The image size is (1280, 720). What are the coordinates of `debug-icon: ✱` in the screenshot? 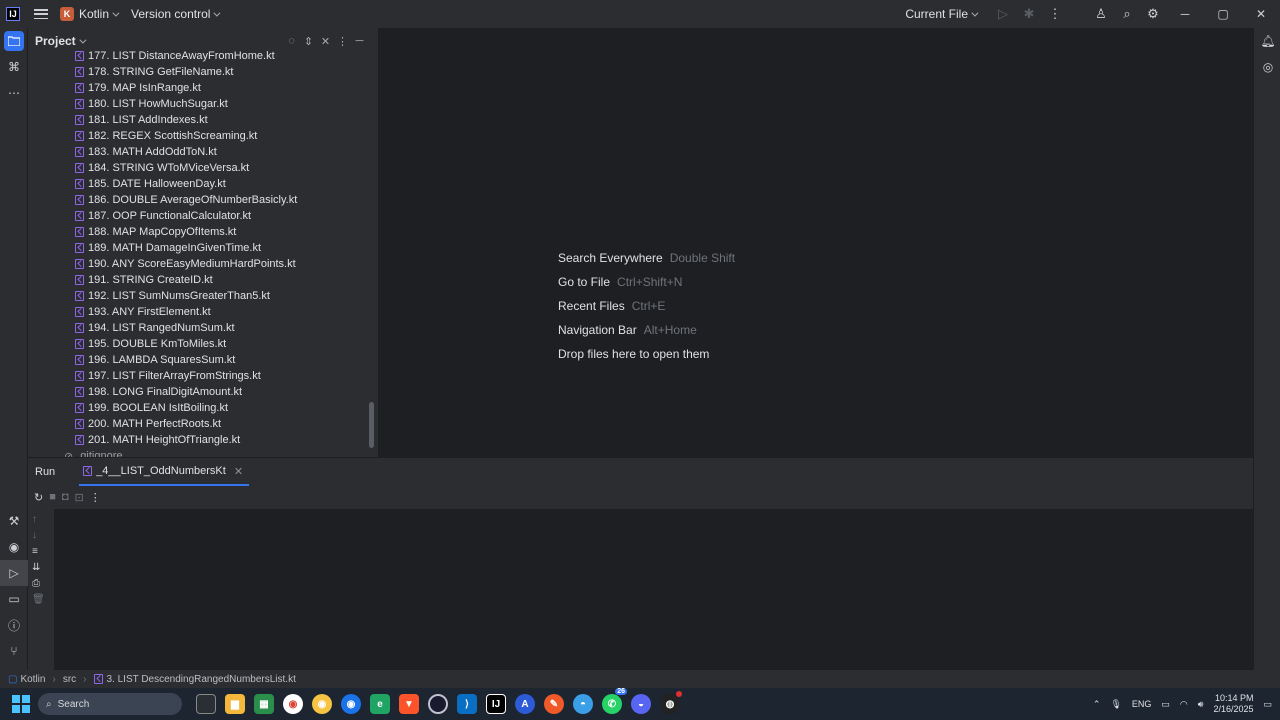 It's located at (1029, 14).